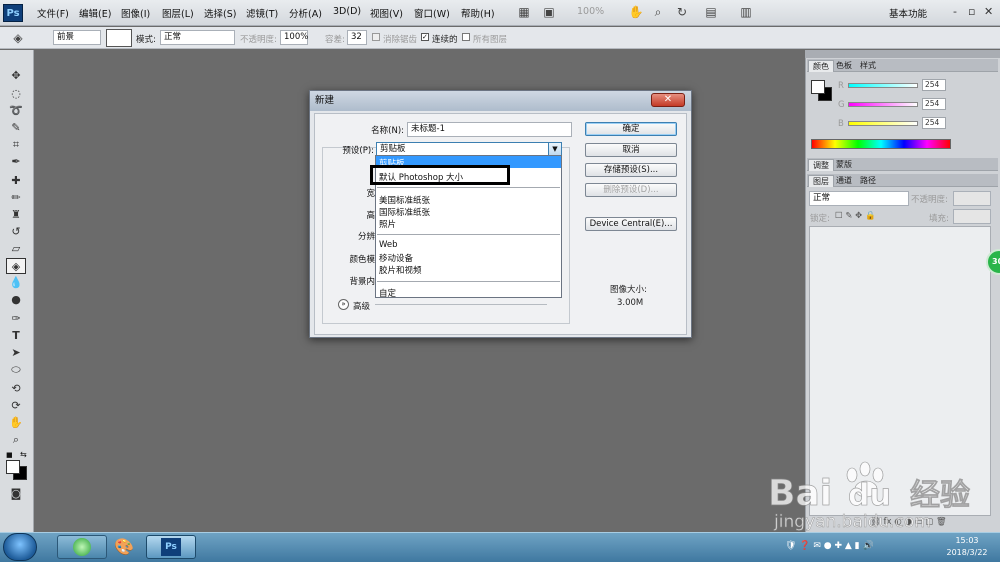 The height and width of the screenshot is (562, 1000). Describe the element at coordinates (305, 13) in the screenshot. I see `menu-analysis: 分析(A)` at that location.